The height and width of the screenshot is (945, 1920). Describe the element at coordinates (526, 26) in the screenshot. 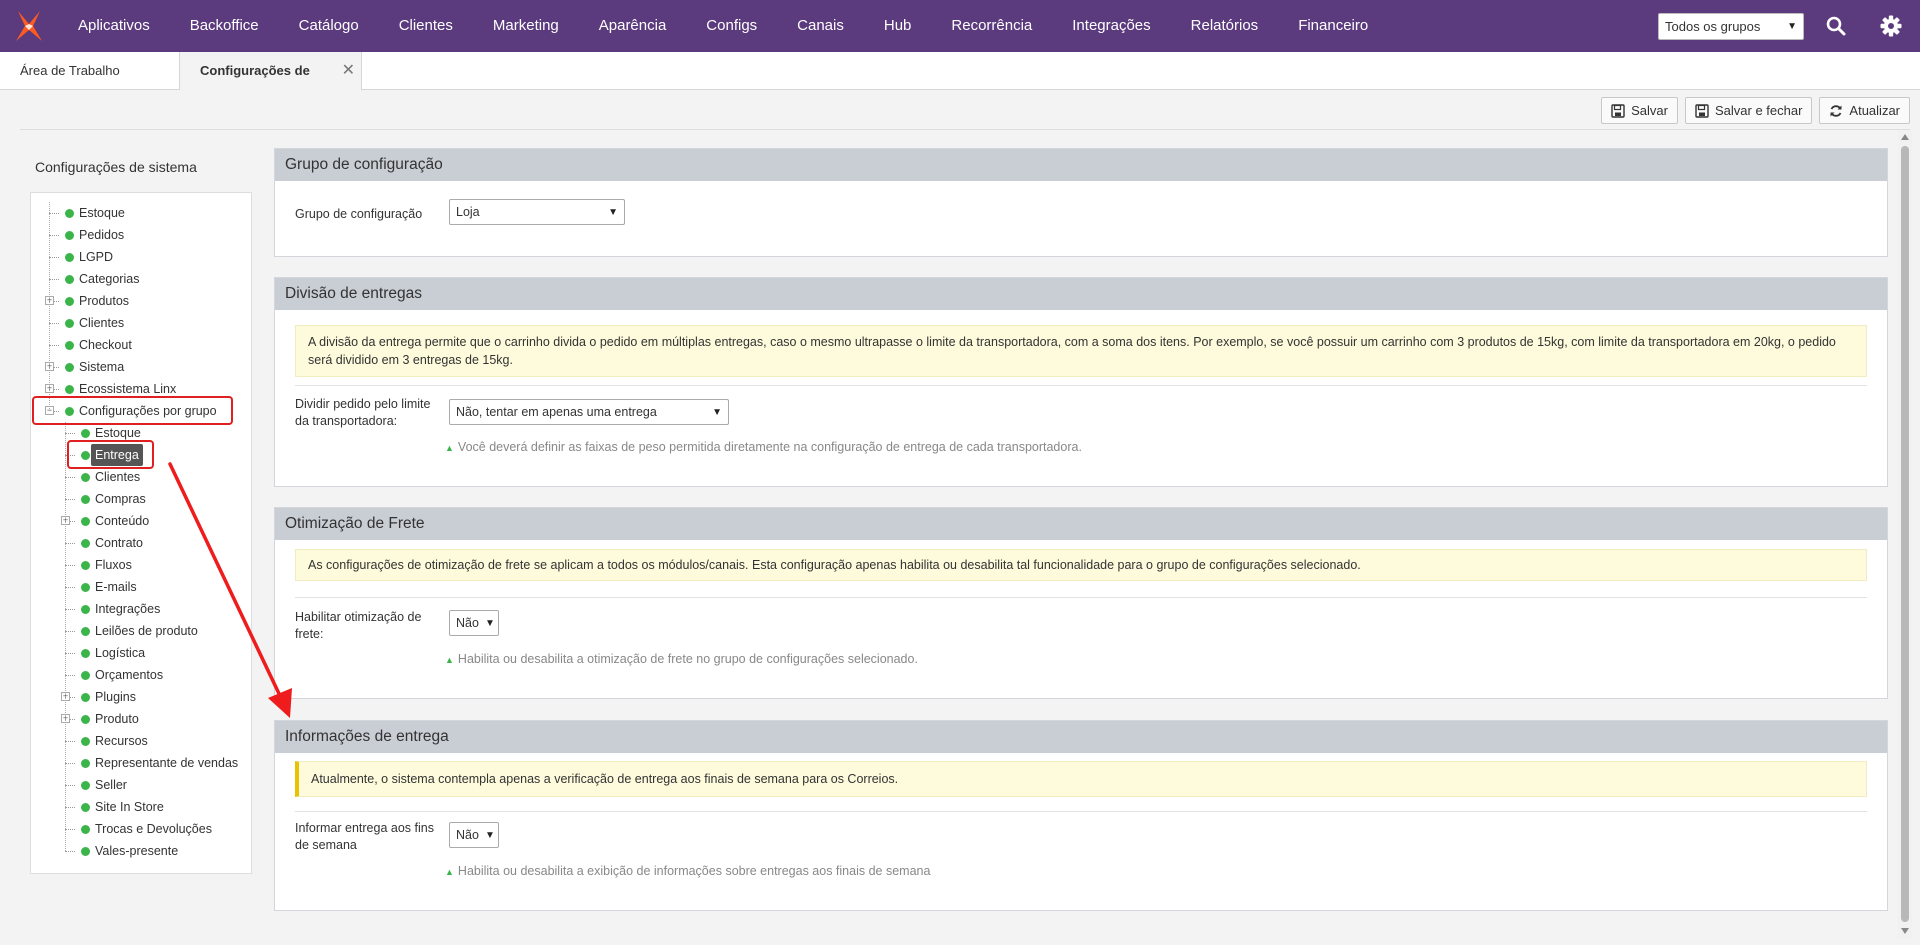

I see `nav-menu-item: Marketing` at that location.